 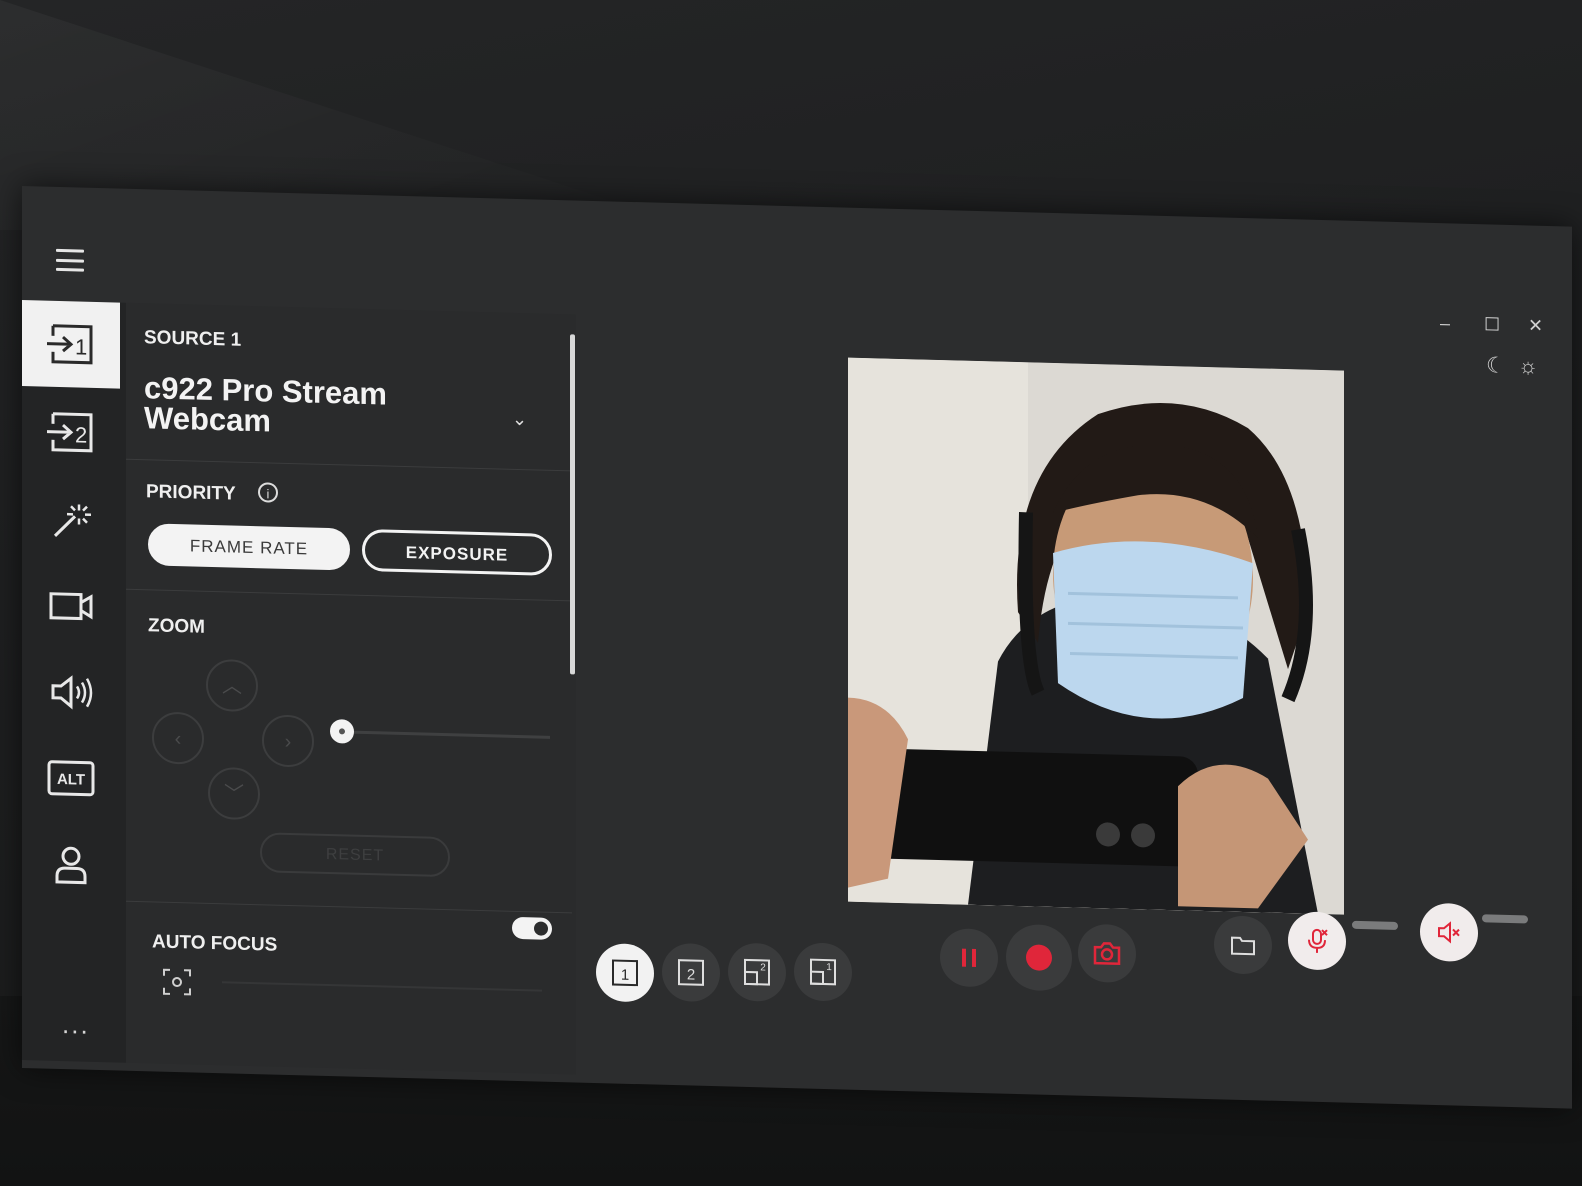 I want to click on alt-icon: ALT, so click(x=71, y=778).